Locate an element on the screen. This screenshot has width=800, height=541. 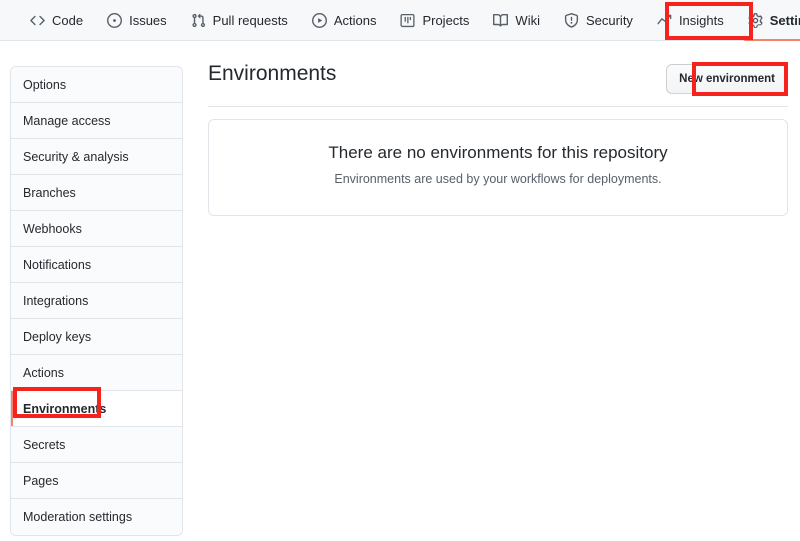
sidebar-item-label: Branches is located at coordinates (49, 192).